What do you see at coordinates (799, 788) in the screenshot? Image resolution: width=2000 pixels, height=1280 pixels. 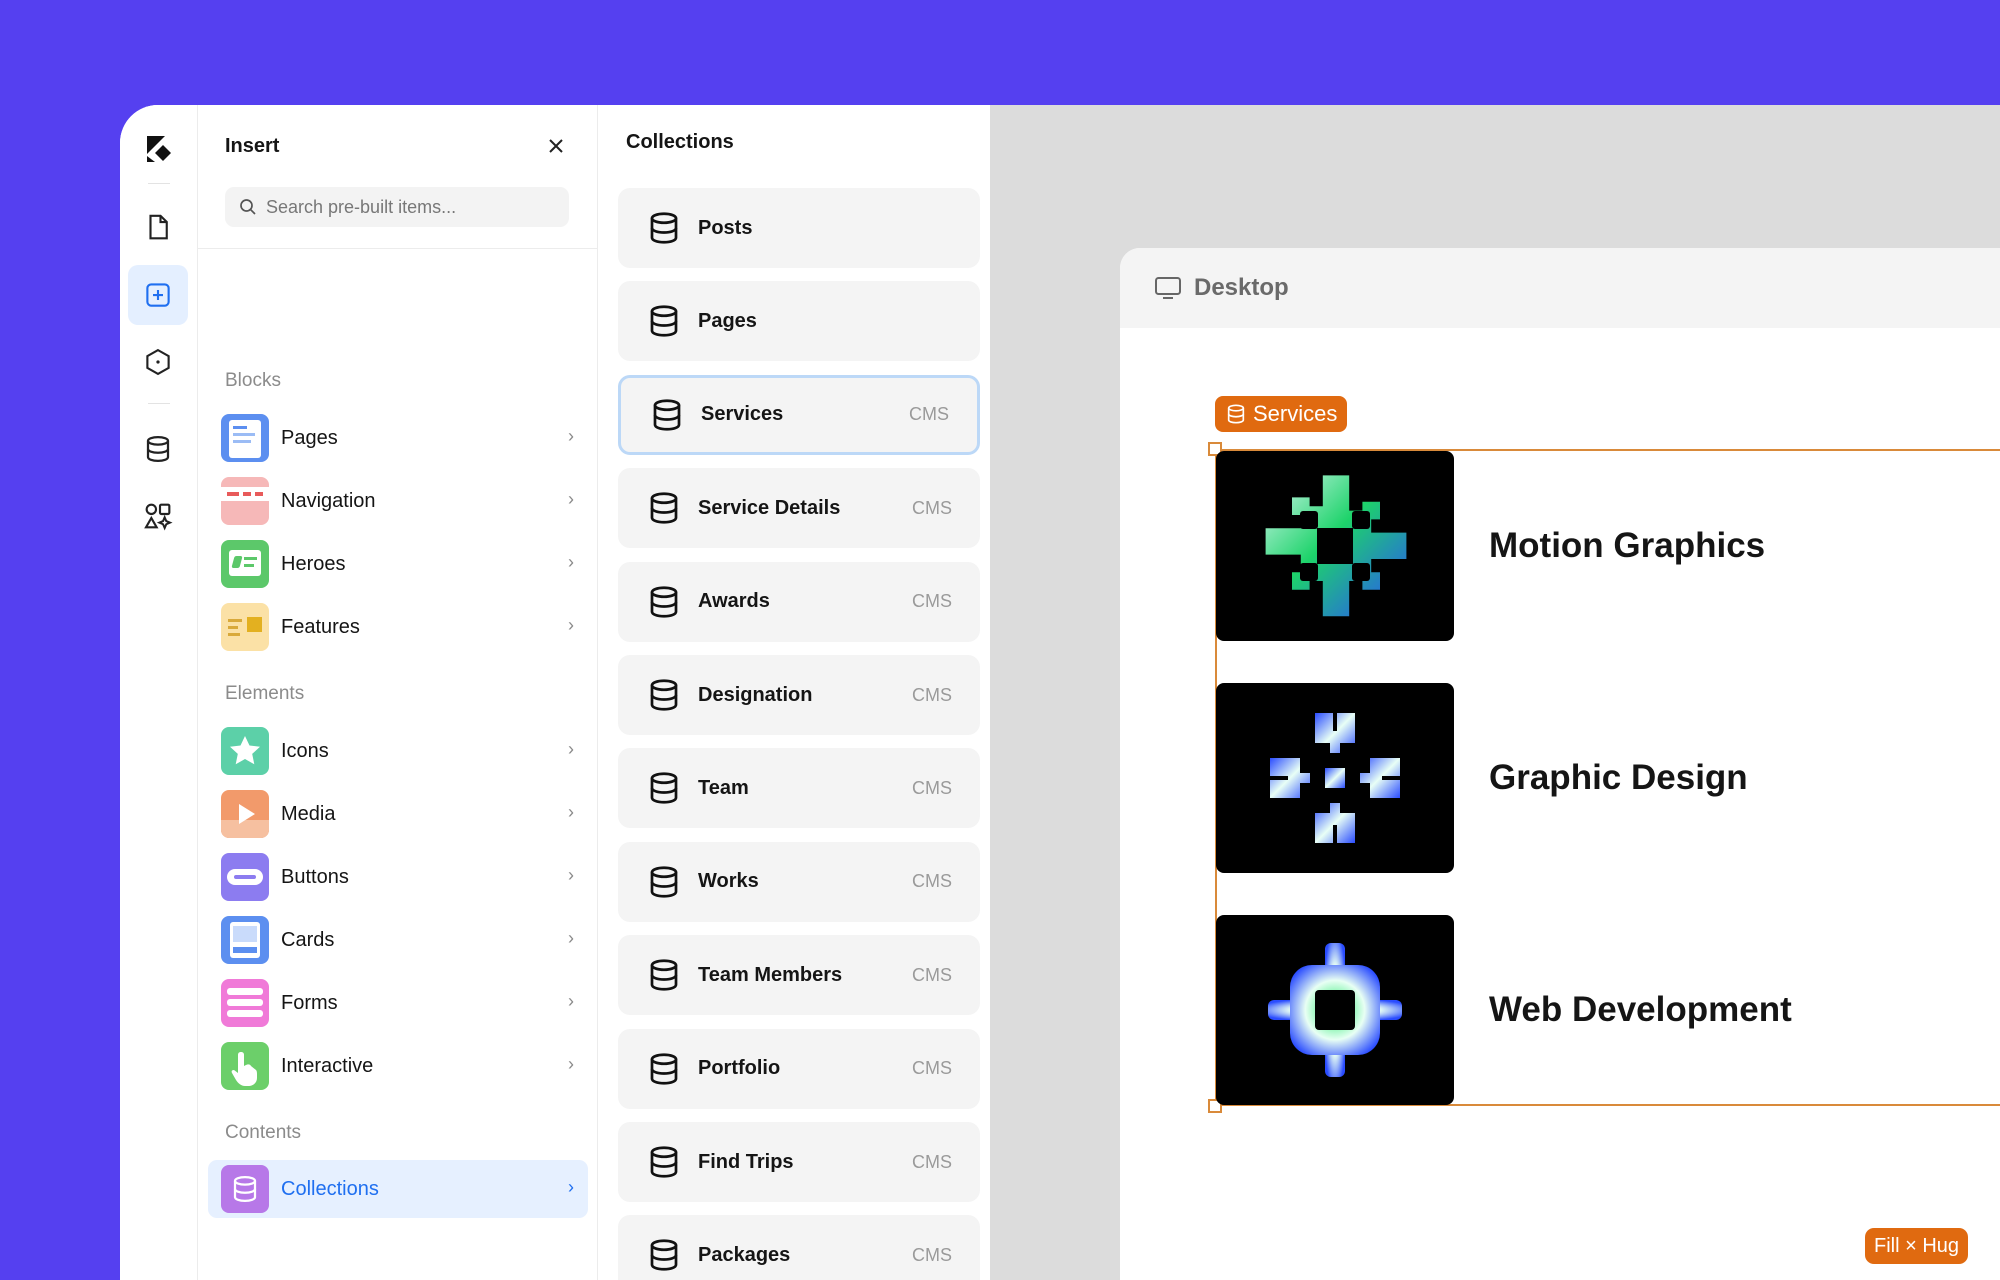 I see `collection-item: Team CMS` at bounding box center [799, 788].